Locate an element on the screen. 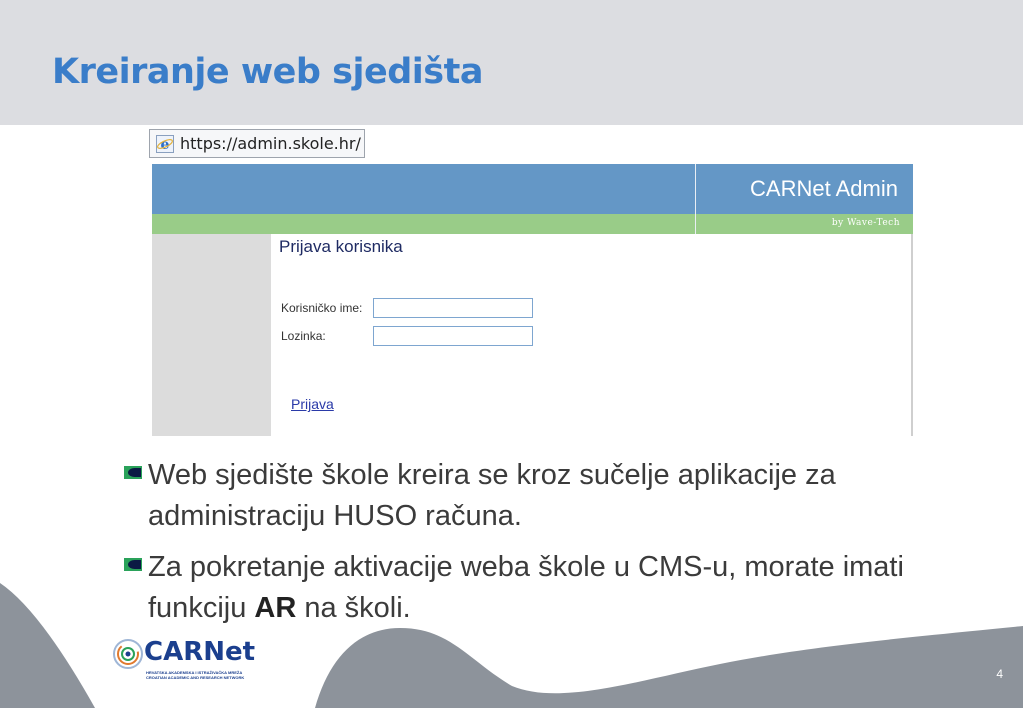  page-number: 4 is located at coordinates (999, 674).